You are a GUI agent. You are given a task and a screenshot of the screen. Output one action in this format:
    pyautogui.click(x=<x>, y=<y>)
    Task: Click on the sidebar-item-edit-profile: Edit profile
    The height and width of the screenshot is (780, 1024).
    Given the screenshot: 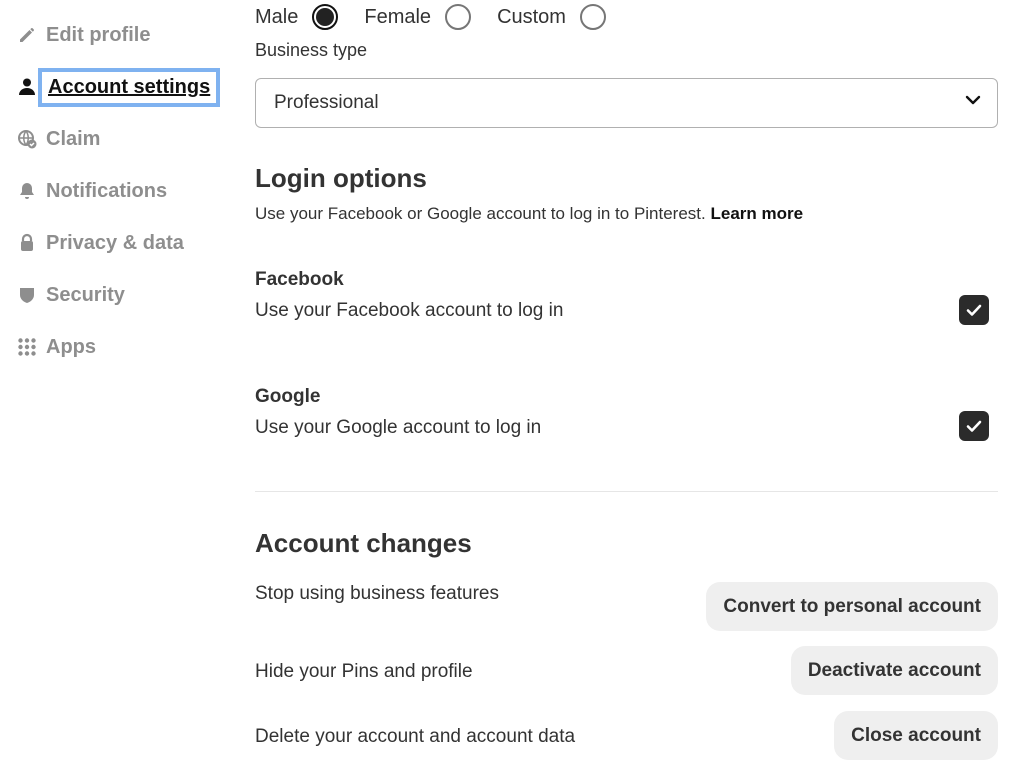 What is the action you would take?
    pyautogui.click(x=83, y=35)
    